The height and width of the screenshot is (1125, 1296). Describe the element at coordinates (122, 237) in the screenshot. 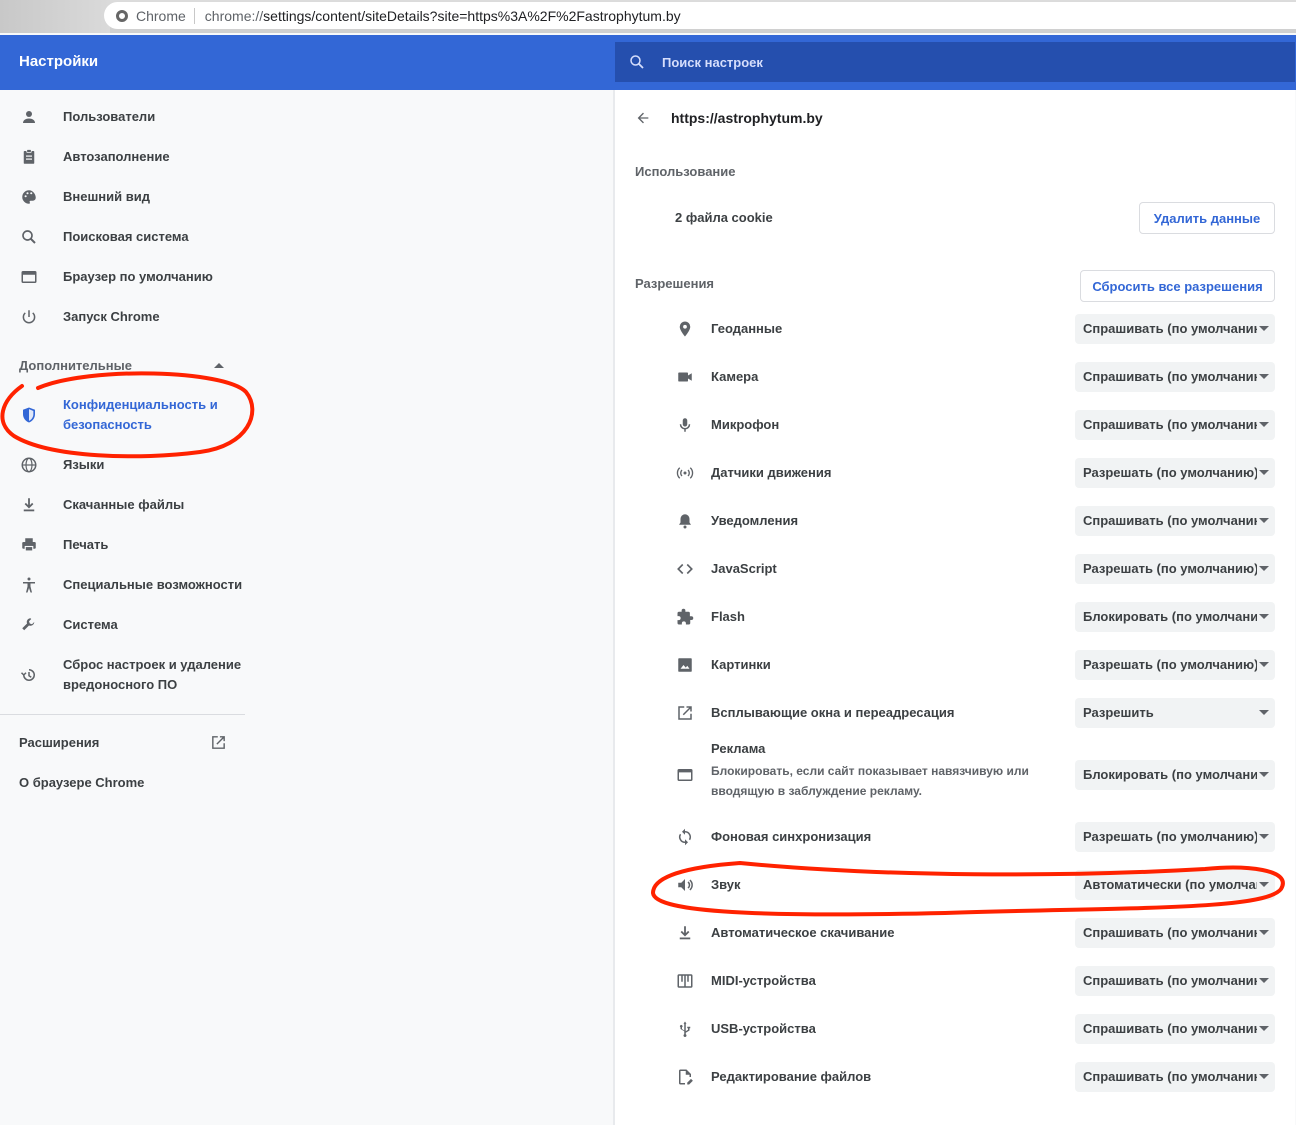

I see `sidebar-item-search-engine: Поисковая система` at that location.